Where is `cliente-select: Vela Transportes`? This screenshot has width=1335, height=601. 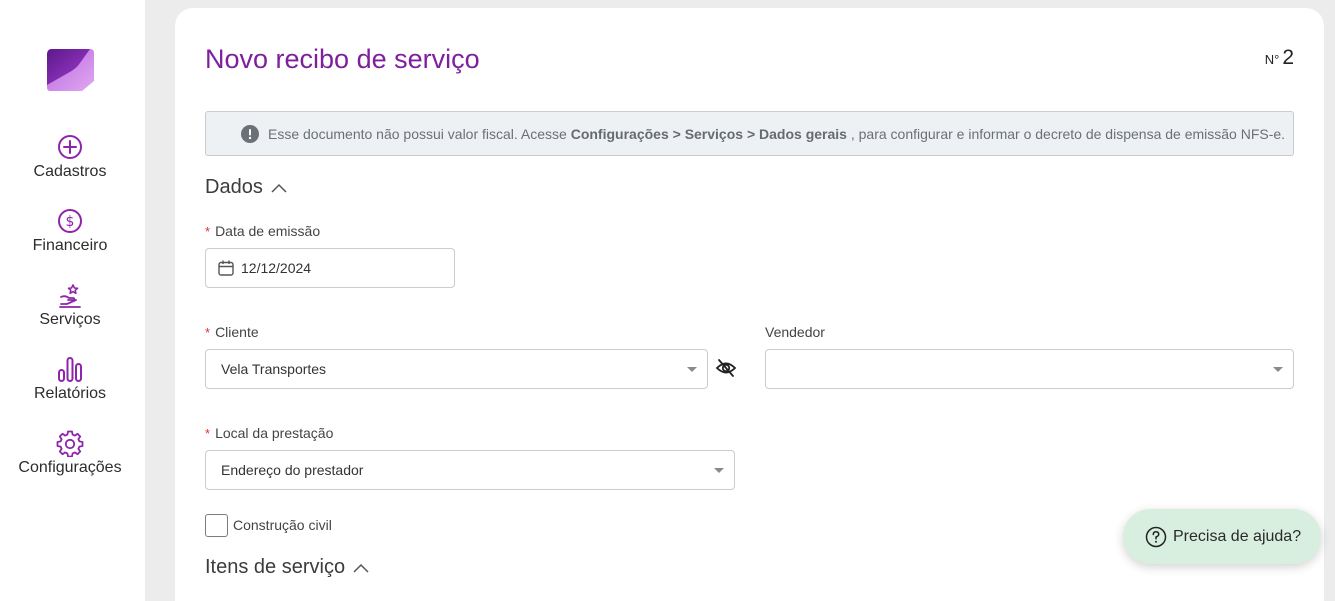 cliente-select: Vela Transportes is located at coordinates (456, 369).